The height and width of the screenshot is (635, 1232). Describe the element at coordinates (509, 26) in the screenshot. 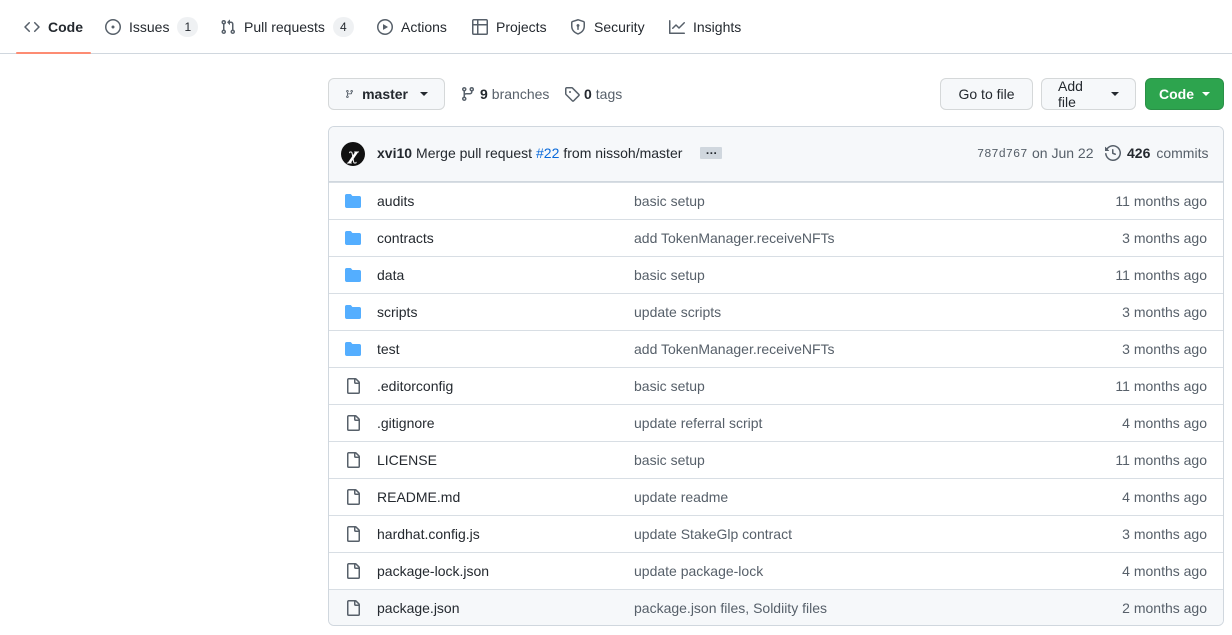

I see `tab-projects: Projects` at that location.